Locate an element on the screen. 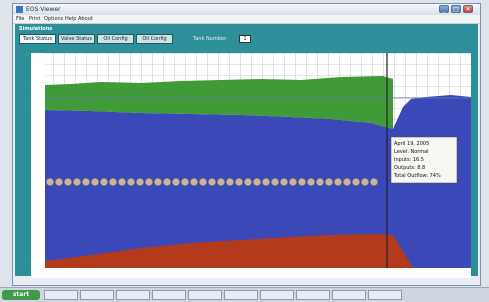 The width and height of the screenshot is (489, 302). maximize-button: □ is located at coordinates (456, 9).